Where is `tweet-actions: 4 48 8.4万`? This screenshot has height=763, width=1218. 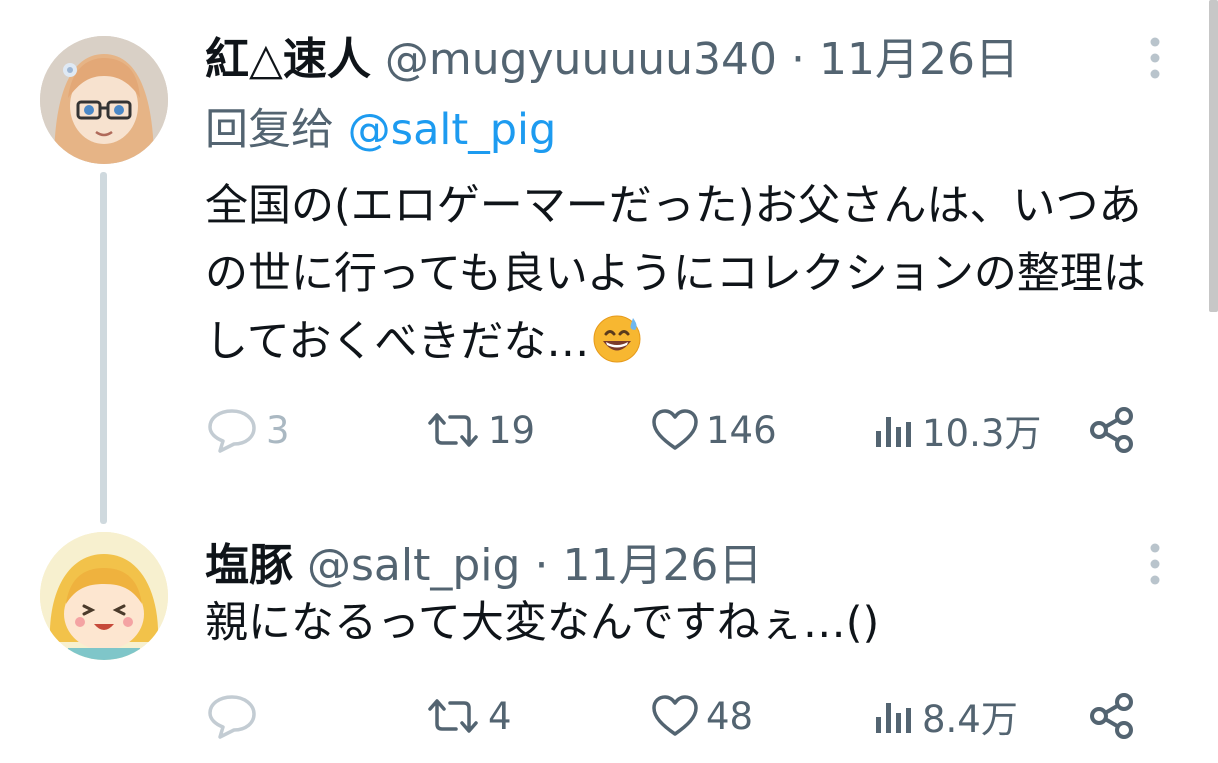 tweet-actions: 4 48 8.4万 is located at coordinates (605, 716).